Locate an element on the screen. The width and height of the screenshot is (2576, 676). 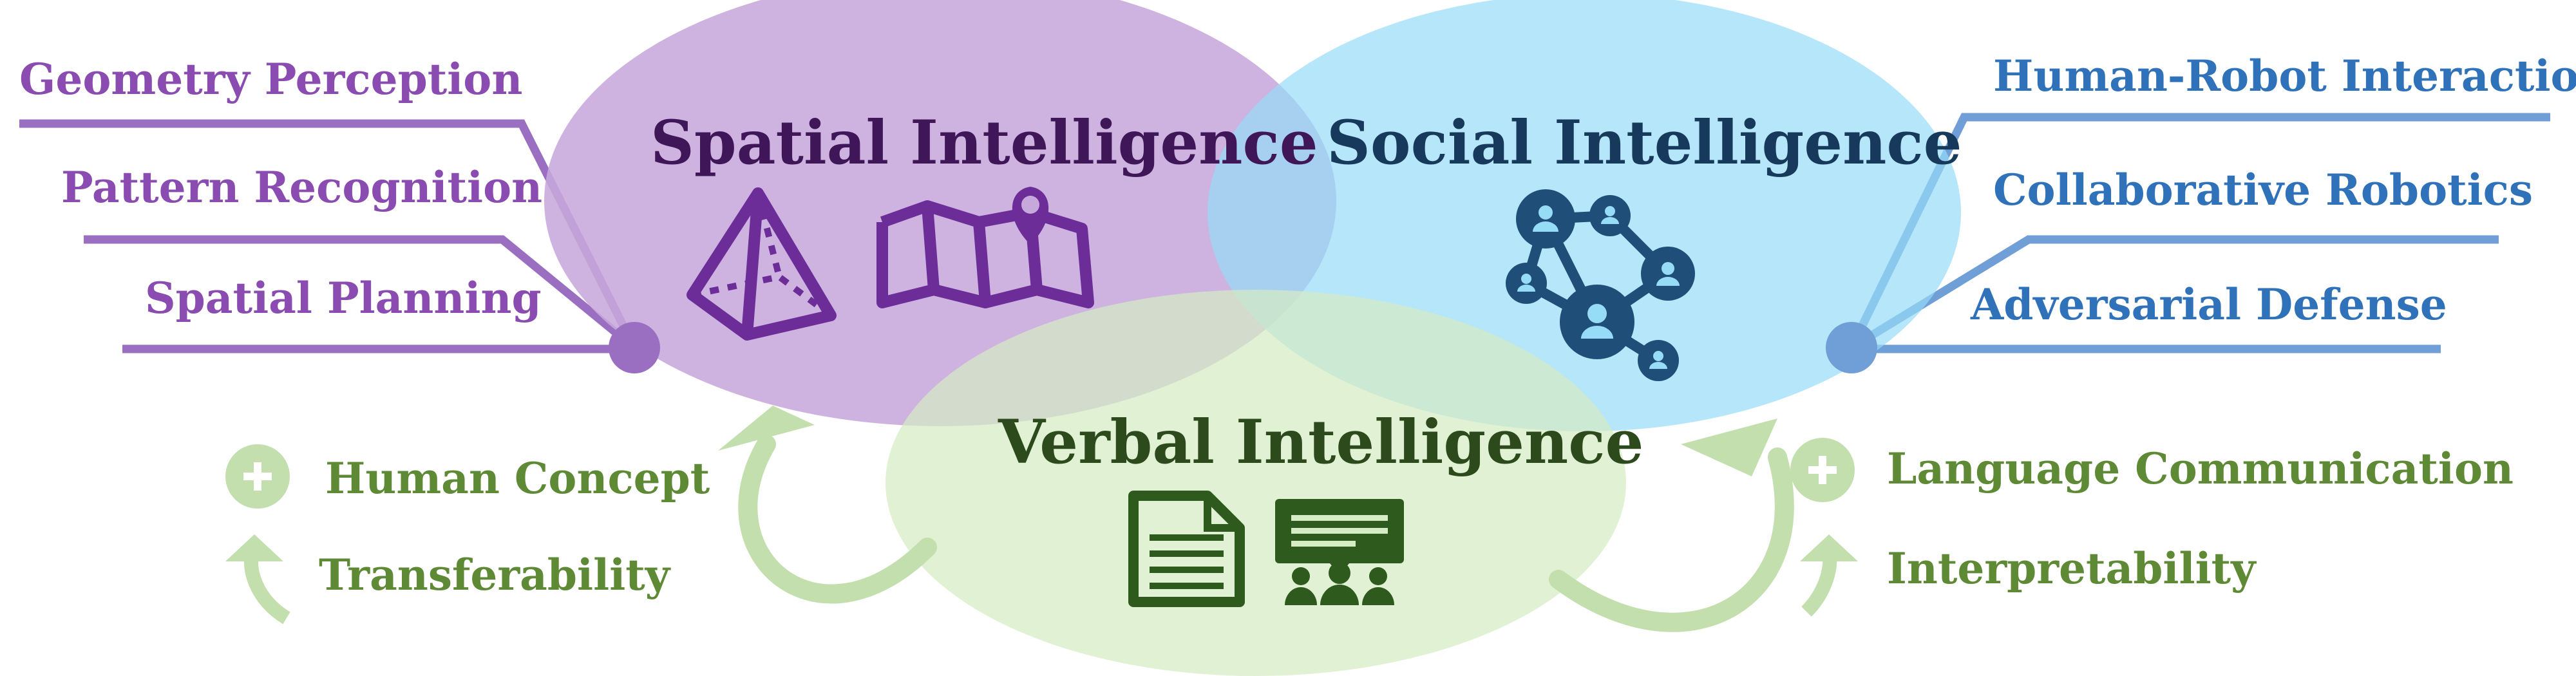
left-benefit-plus: Human Concept is located at coordinates (517, 478).